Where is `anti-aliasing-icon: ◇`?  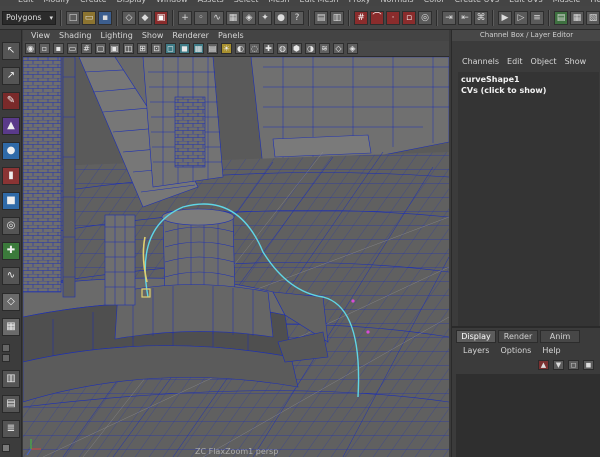
anti-aliasing-icon: ◇ is located at coordinates (338, 48).